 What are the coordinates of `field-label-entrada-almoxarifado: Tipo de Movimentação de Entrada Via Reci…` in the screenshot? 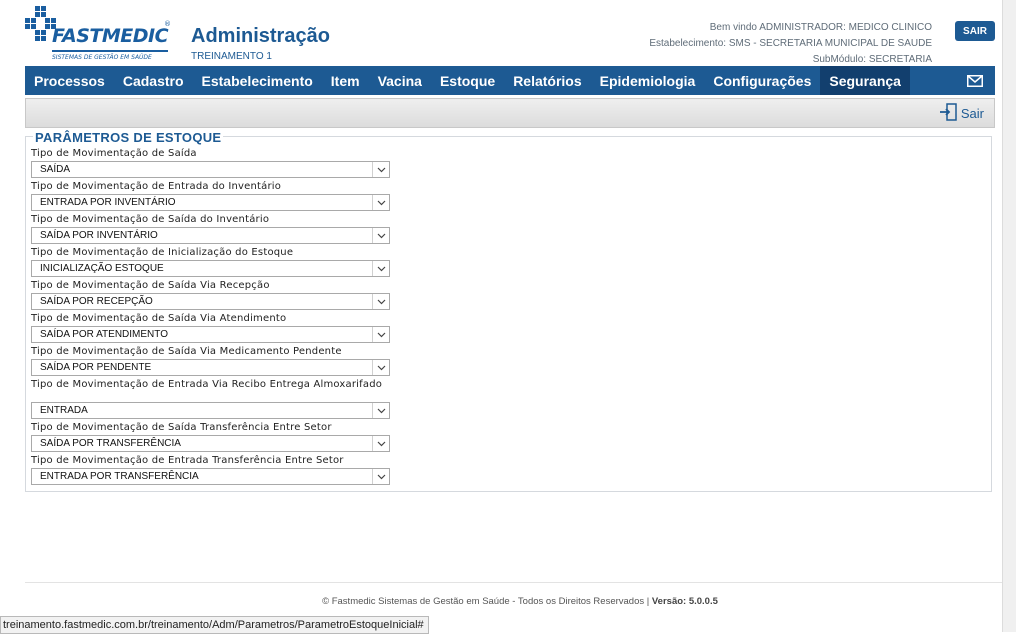 It's located at (207, 384).